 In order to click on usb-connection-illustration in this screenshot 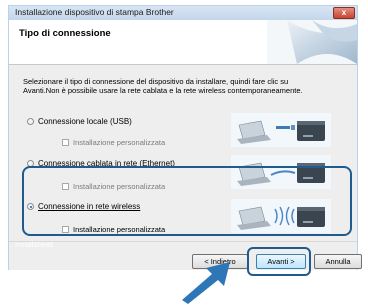, I will do `click(281, 130)`.